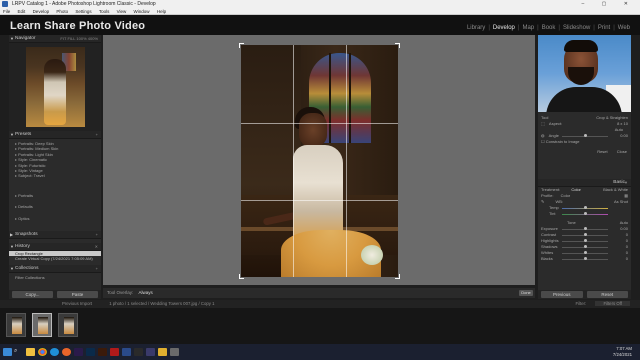 The height and width of the screenshot is (360, 640). Describe the element at coordinates (604, 28) in the screenshot. I see `module-print: Print` at that location.